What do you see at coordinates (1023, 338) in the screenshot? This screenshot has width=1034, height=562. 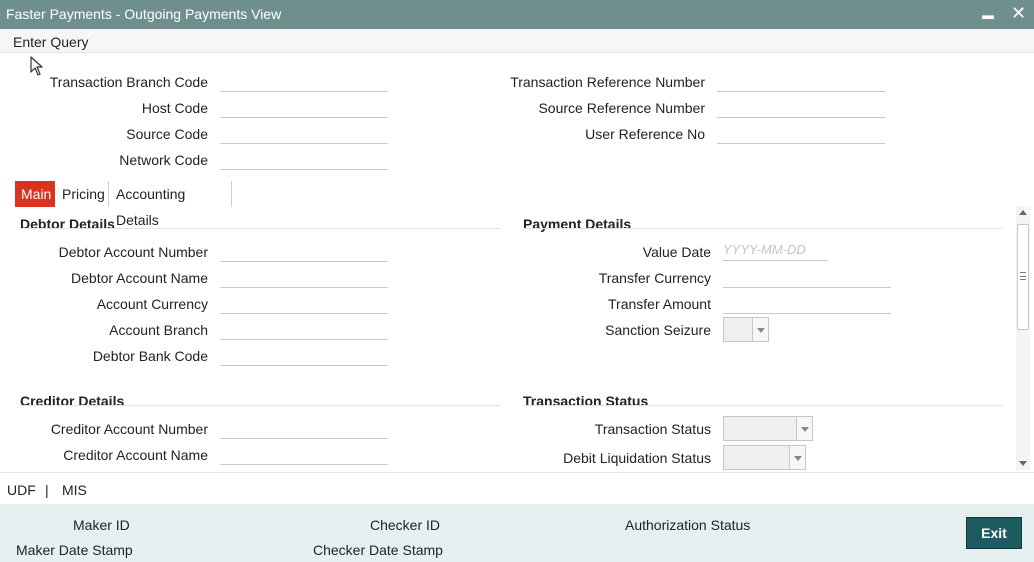 I see `vertical-scrollbar` at bounding box center [1023, 338].